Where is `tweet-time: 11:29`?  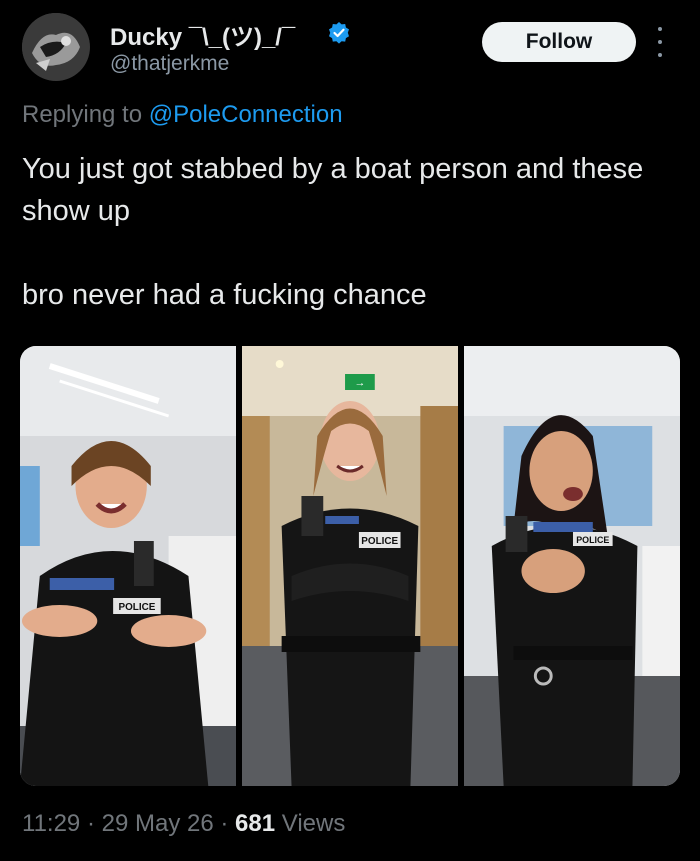 tweet-time: 11:29 is located at coordinates (51, 823).